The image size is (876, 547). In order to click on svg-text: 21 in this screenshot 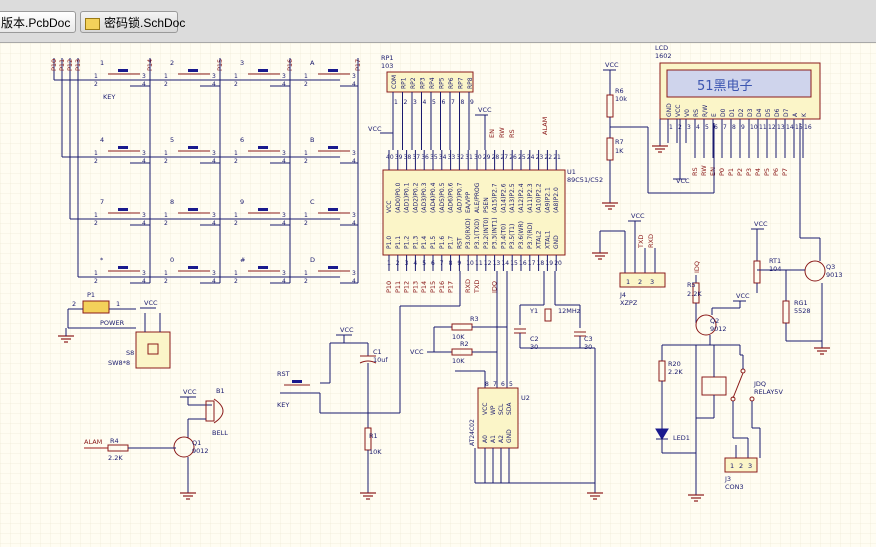, I will do `click(557, 157)`.